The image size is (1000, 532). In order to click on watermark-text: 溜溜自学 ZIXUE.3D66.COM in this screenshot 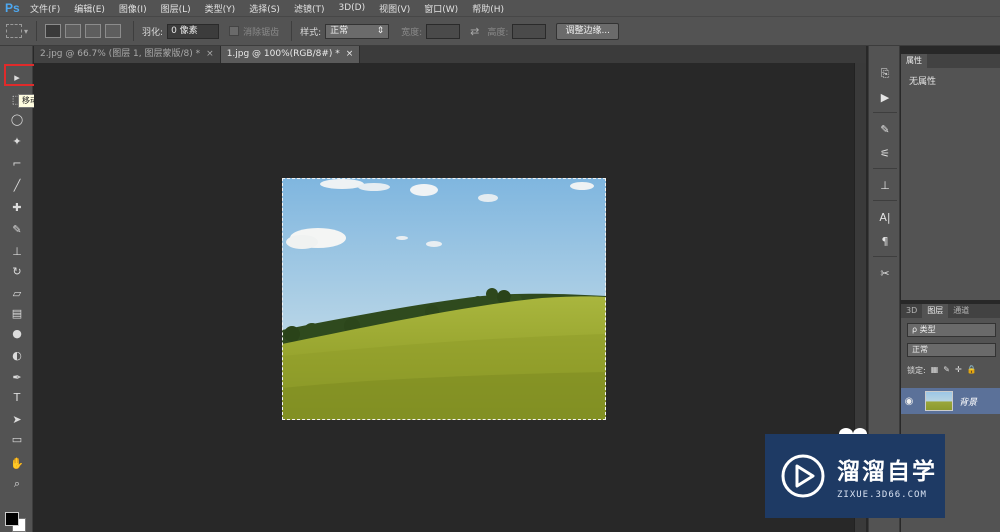, I will do `click(887, 476)`.